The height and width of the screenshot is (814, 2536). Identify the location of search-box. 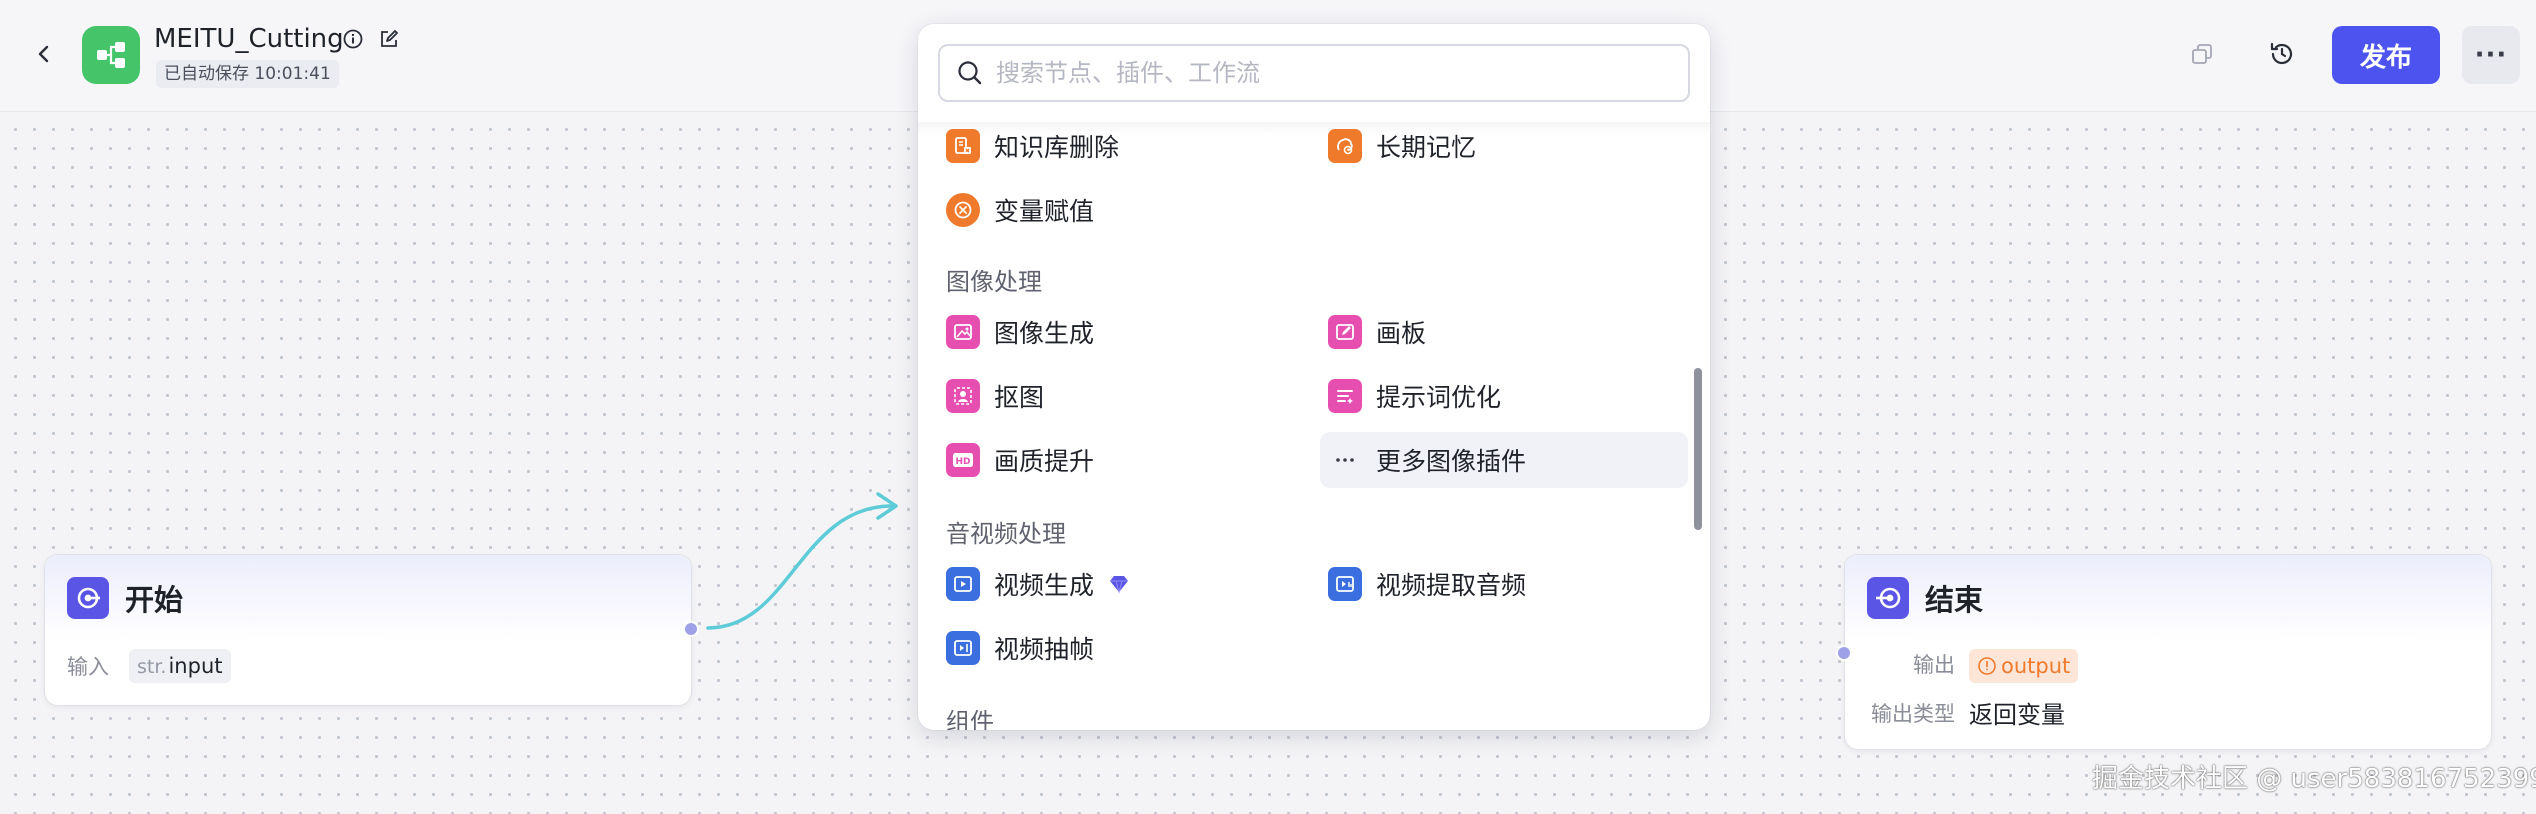
(1314, 73).